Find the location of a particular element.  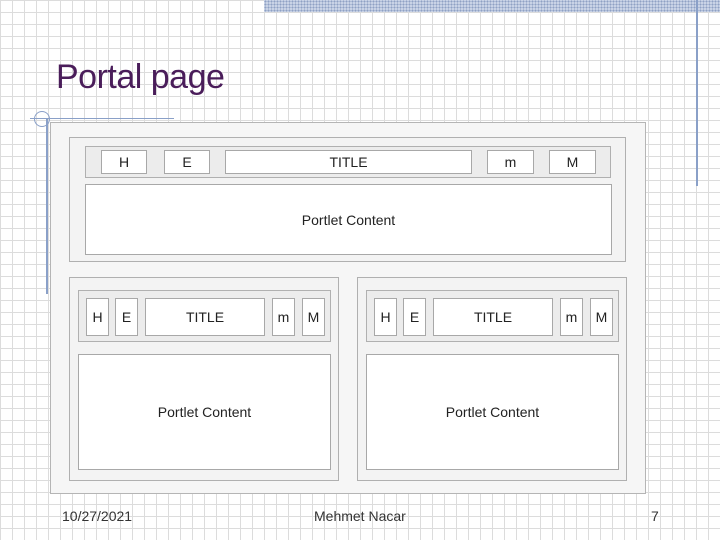

slide-title: Portal page is located at coordinates (140, 77).